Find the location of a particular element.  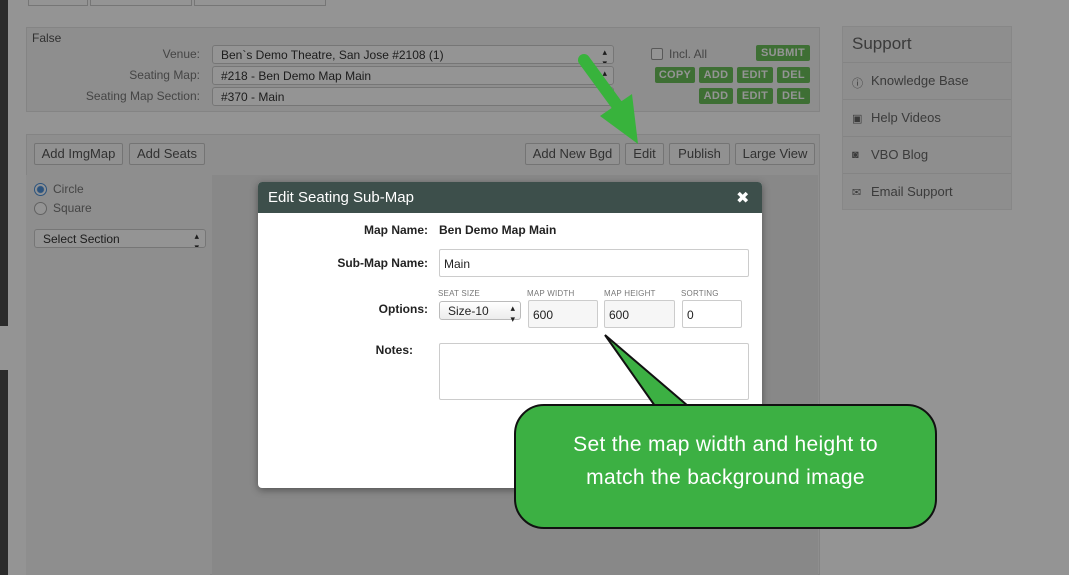

map-name-label: Map Name: is located at coordinates (395, 230).